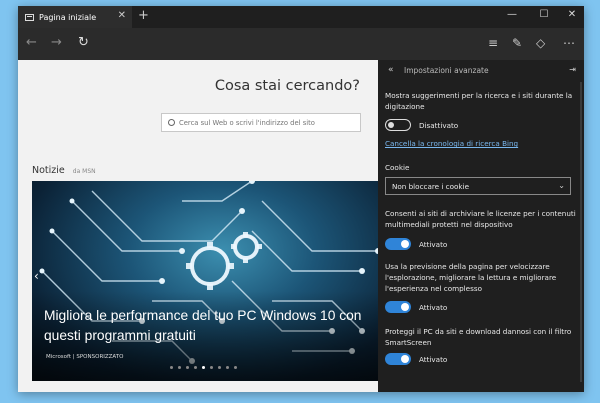 Image resolution: width=600 pixels, height=403 pixels. What do you see at coordinates (56, 42) in the screenshot?
I see `forward-button: →` at bounding box center [56, 42].